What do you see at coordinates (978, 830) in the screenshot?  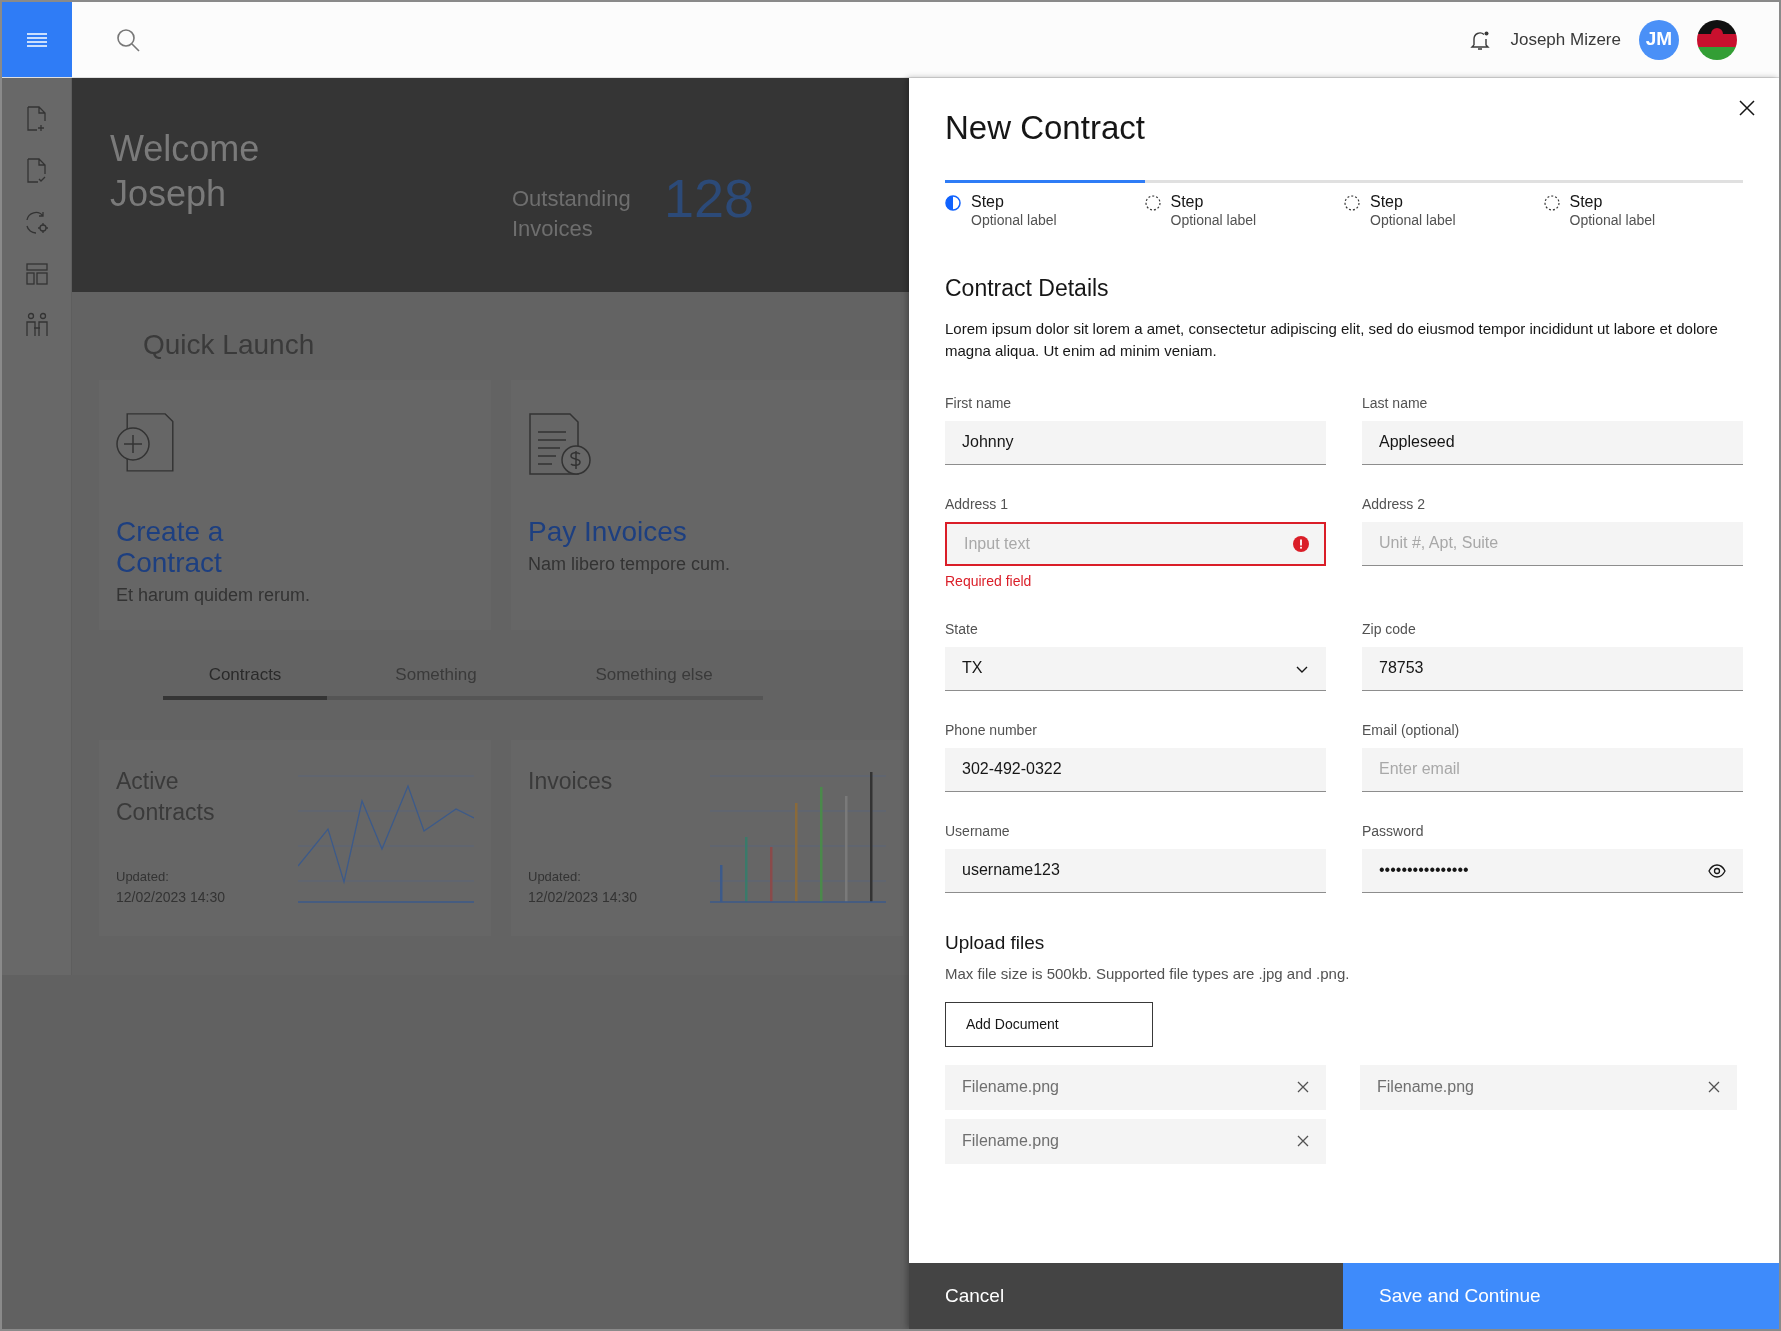 I see `field-label: Username` at bounding box center [978, 830].